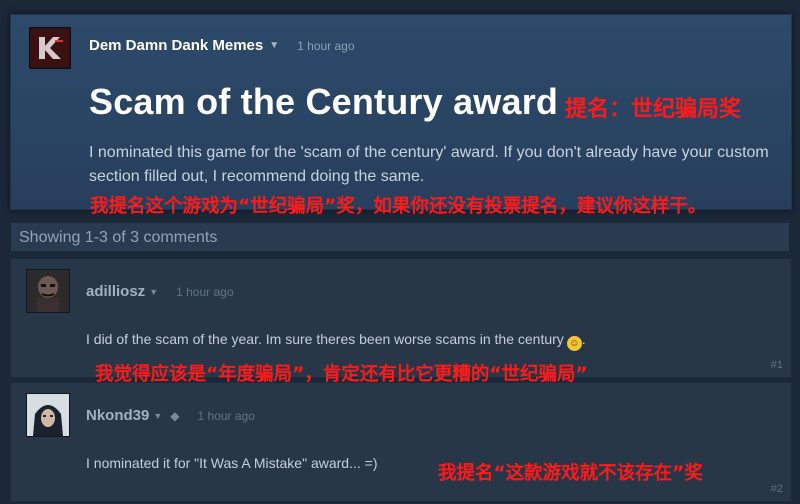 This screenshot has height=504, width=800. I want to click on comment-meta: Nkond39 ▼ ◆ 1 hour ago, so click(170, 415).